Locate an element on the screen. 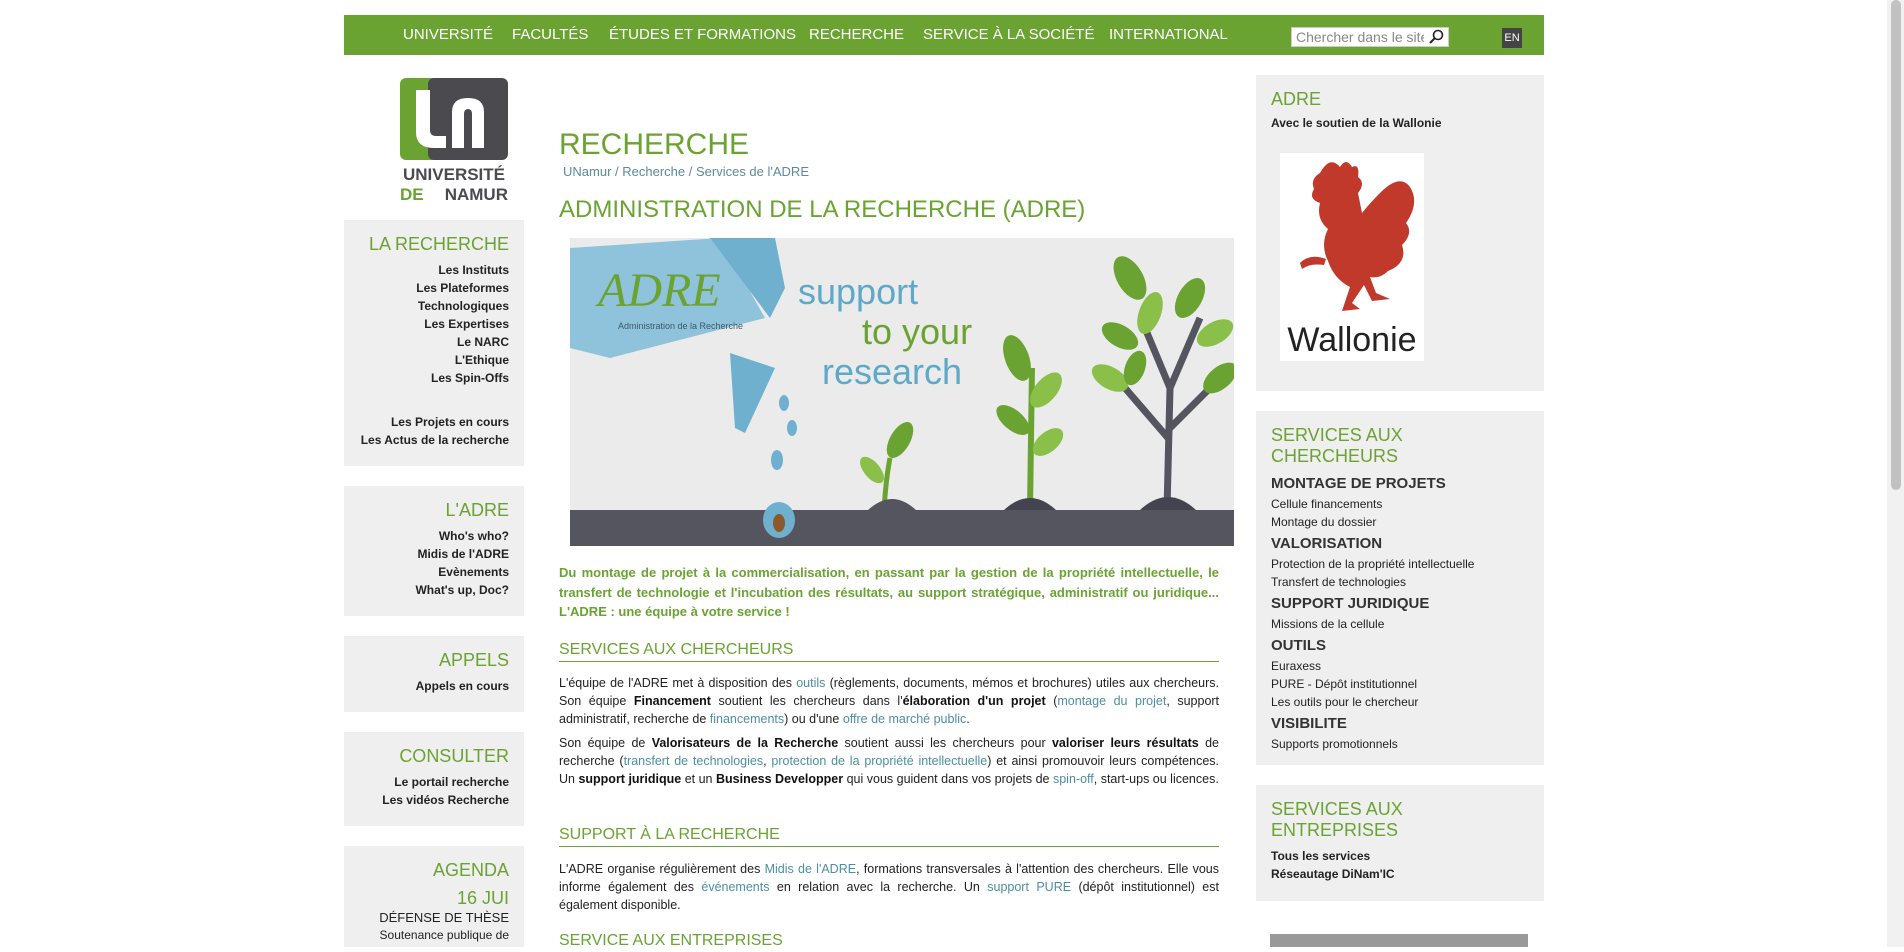 The image size is (1904, 952). link-outils-chercheur: Les outils pour le chercheur is located at coordinates (1400, 702).